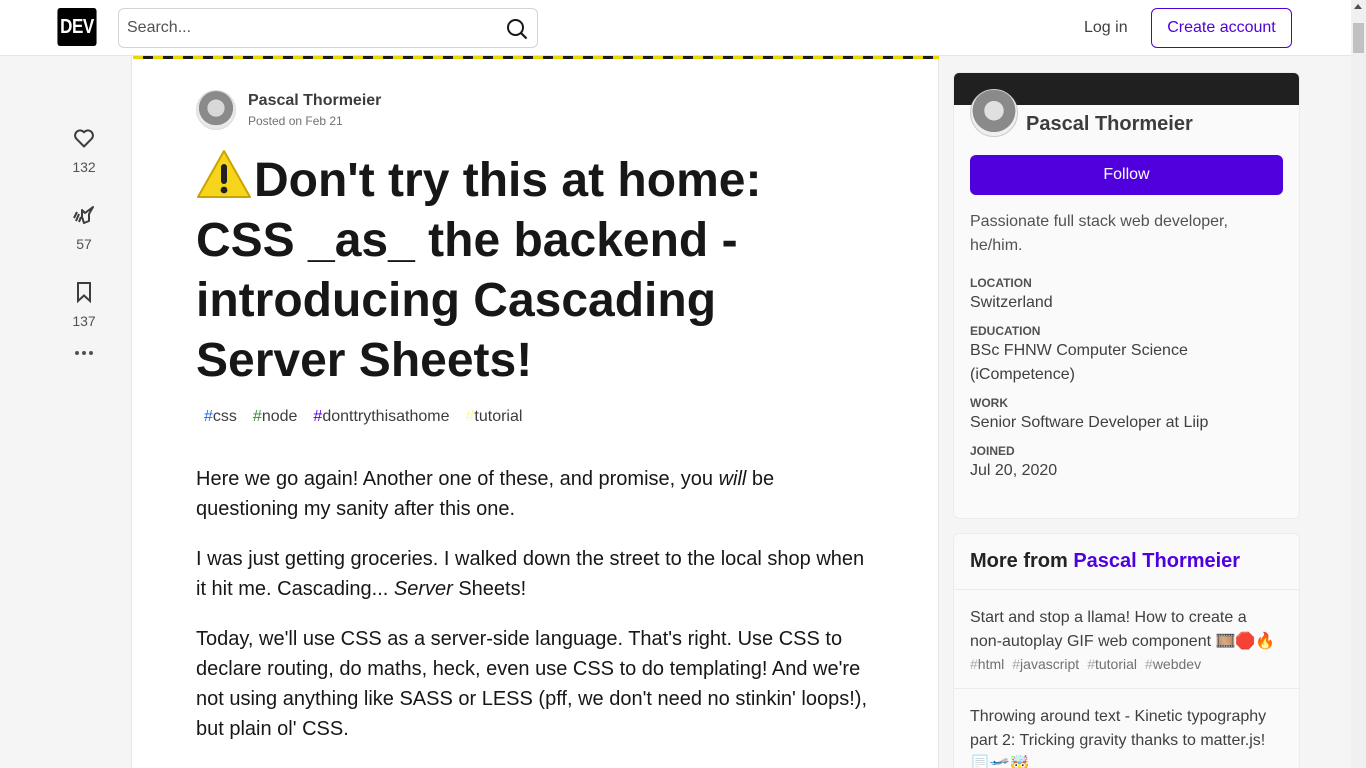 Image resolution: width=1366 pixels, height=768 pixels. What do you see at coordinates (216, 110) in the screenshot?
I see `author-avatar` at bounding box center [216, 110].